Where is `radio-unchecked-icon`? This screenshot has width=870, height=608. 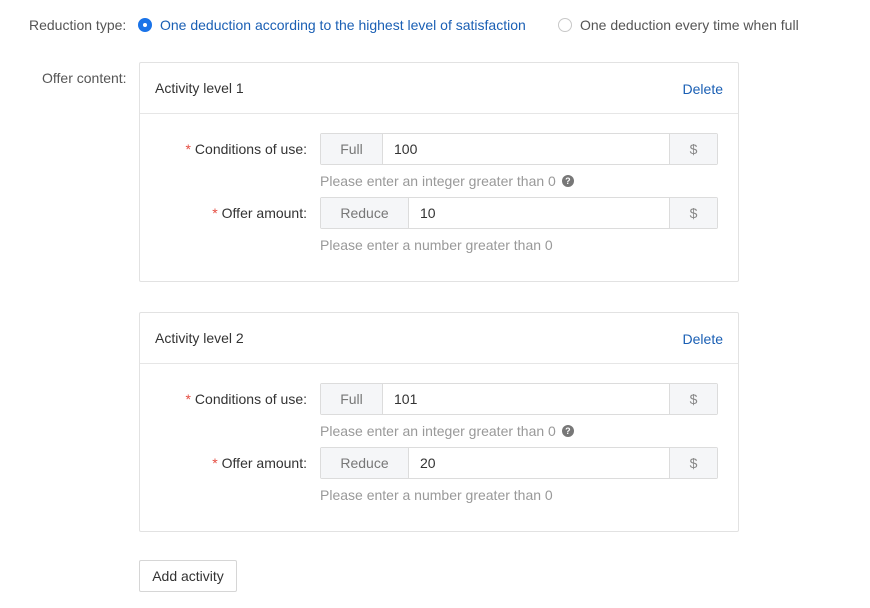 radio-unchecked-icon is located at coordinates (565, 25).